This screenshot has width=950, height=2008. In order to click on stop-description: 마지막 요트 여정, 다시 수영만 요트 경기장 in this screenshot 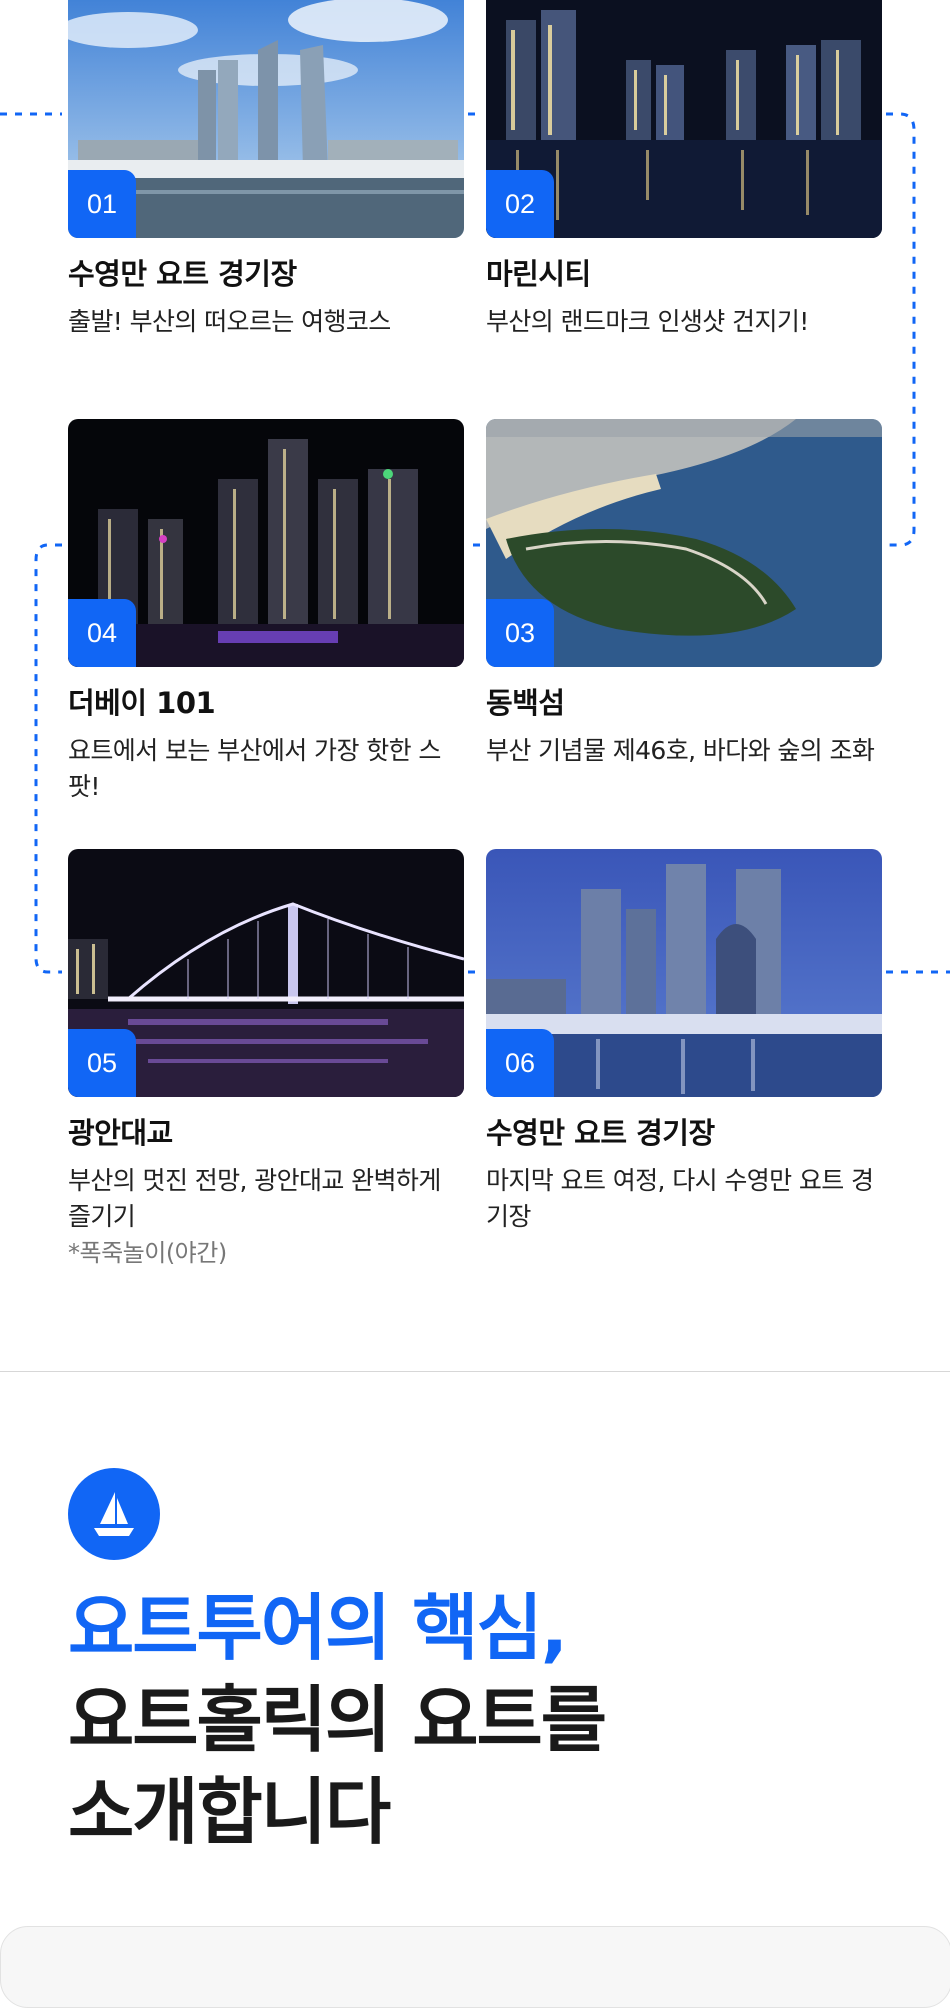, I will do `click(680, 1198)`.